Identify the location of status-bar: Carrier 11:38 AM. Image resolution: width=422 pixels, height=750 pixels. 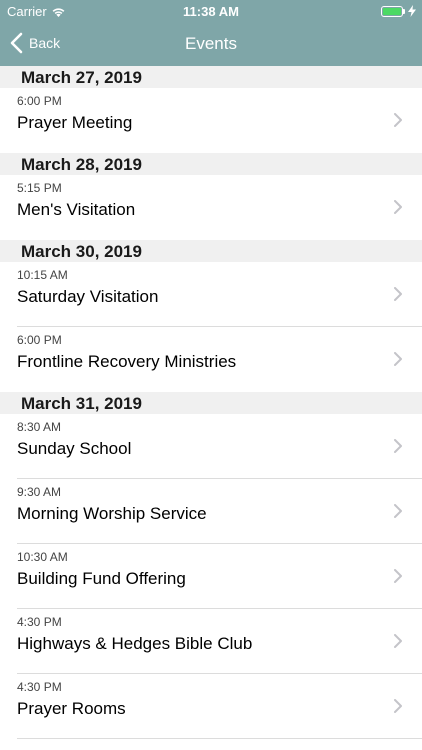
(211, 11).